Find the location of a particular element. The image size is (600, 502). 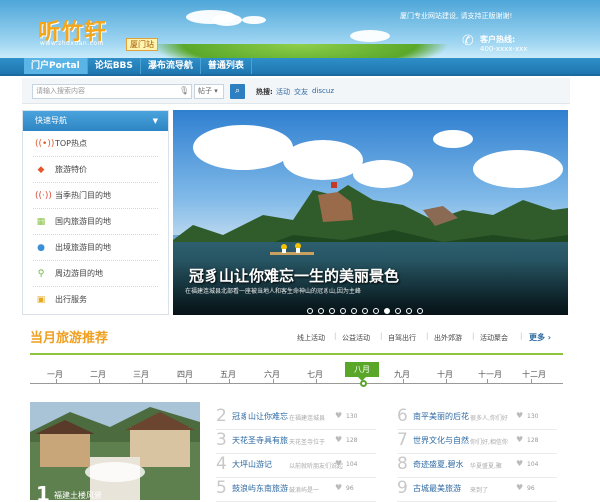

hotline-label: 客户热线: is located at coordinates (498, 39).